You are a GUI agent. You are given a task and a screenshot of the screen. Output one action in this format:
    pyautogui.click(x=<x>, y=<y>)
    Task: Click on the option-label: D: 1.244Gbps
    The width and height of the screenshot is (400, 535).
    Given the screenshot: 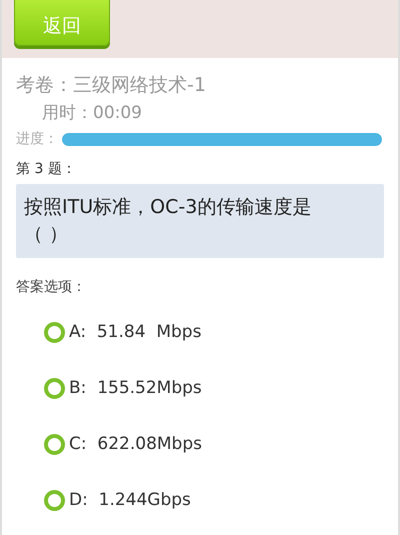 What is the action you would take?
    pyautogui.click(x=130, y=500)
    